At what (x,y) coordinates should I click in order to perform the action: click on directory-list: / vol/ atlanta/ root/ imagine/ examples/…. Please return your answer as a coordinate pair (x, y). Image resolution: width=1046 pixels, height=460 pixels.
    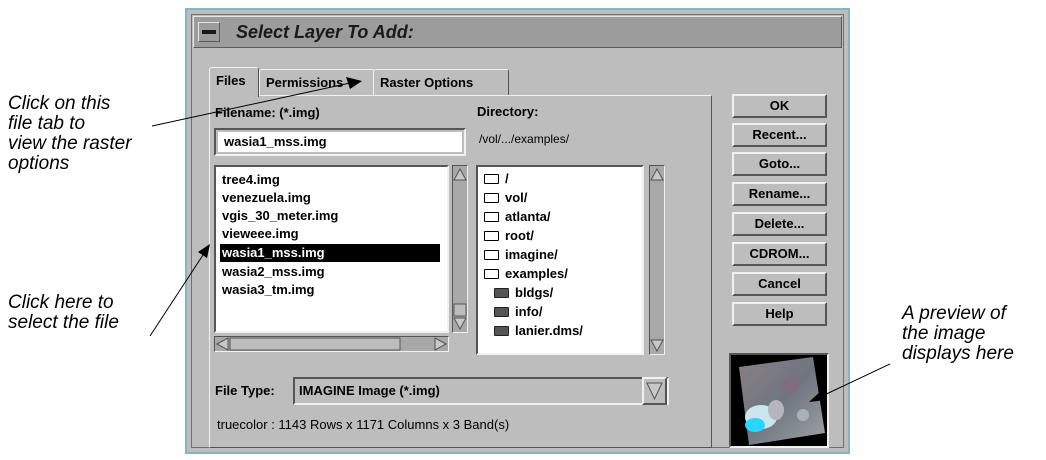
    Looking at the image, I should click on (560, 260).